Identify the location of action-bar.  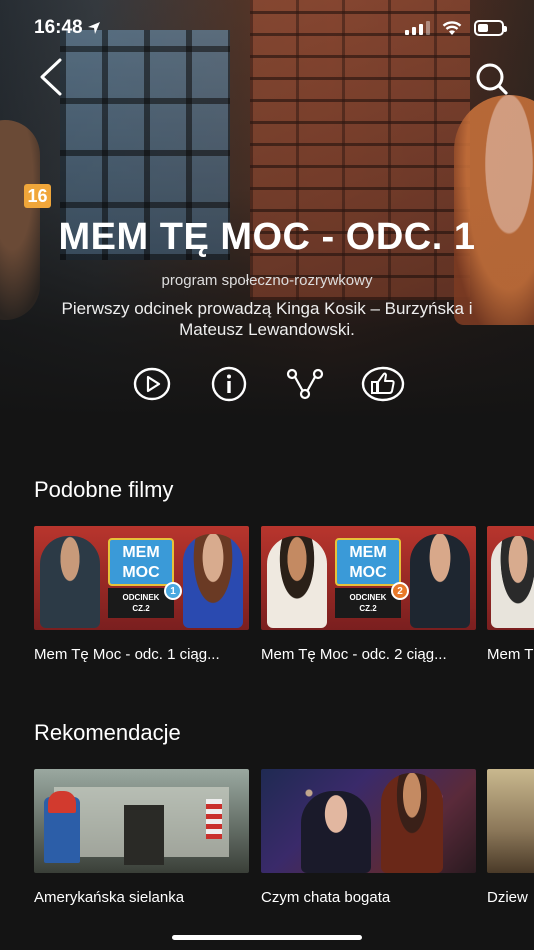
(269, 384).